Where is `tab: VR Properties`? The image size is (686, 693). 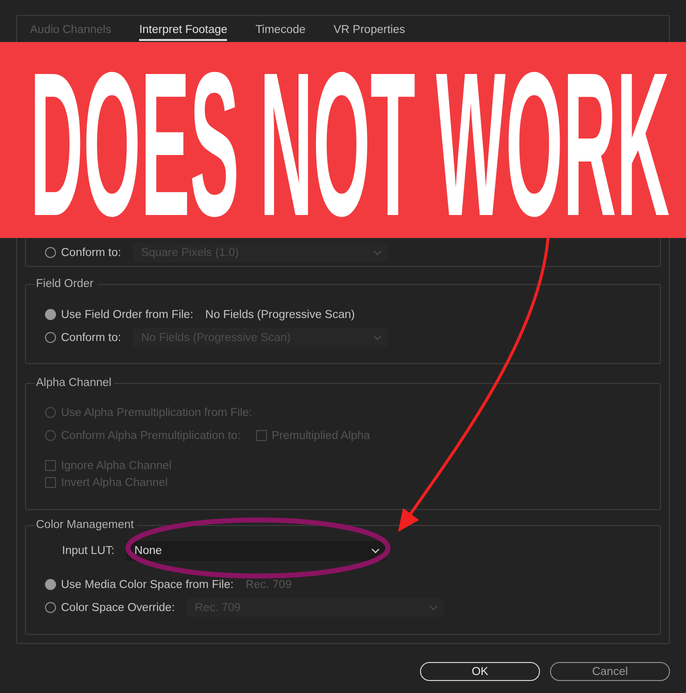
tab: VR Properties is located at coordinates (370, 31).